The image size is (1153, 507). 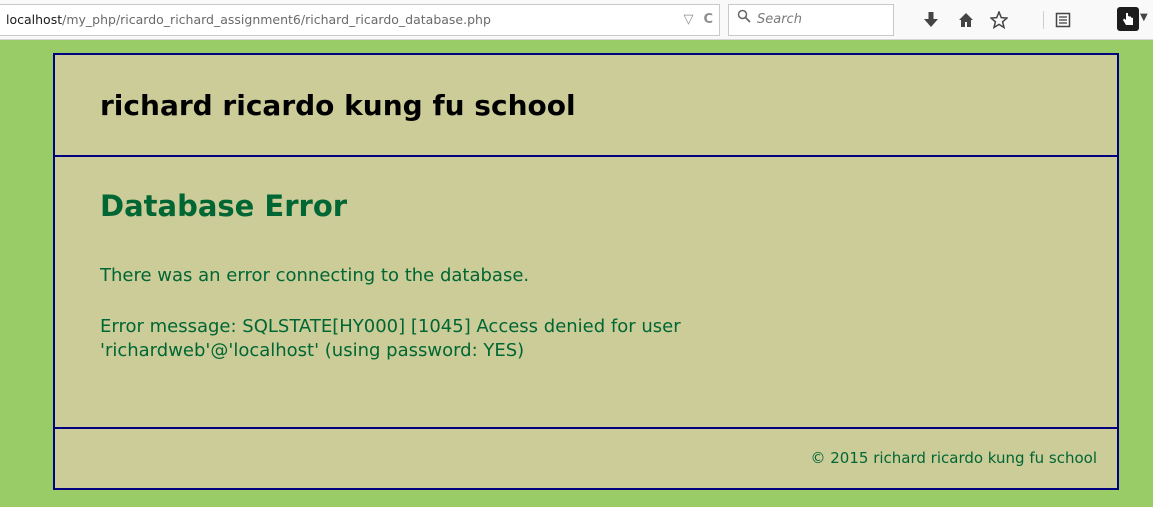 I want to click on error-heading: Database Error, so click(x=224, y=206).